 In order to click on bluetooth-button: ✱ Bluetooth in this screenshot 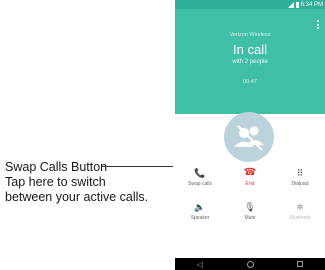, I will do `click(300, 211)`.